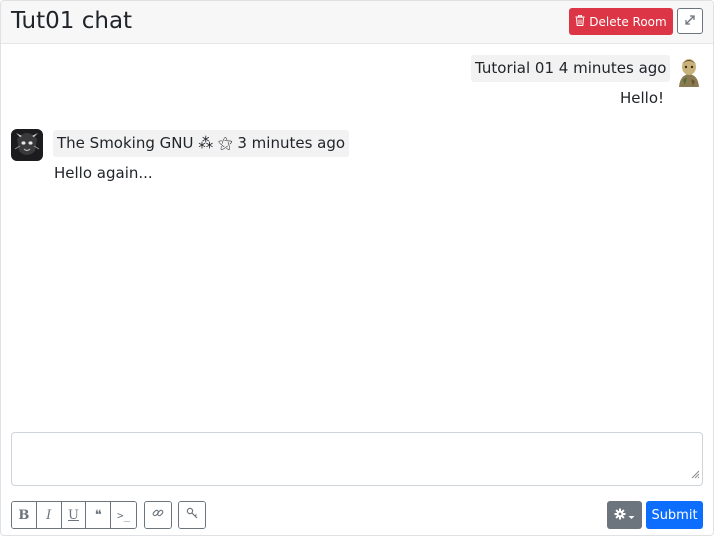  What do you see at coordinates (620, 515) in the screenshot?
I see `gear-icon` at bounding box center [620, 515].